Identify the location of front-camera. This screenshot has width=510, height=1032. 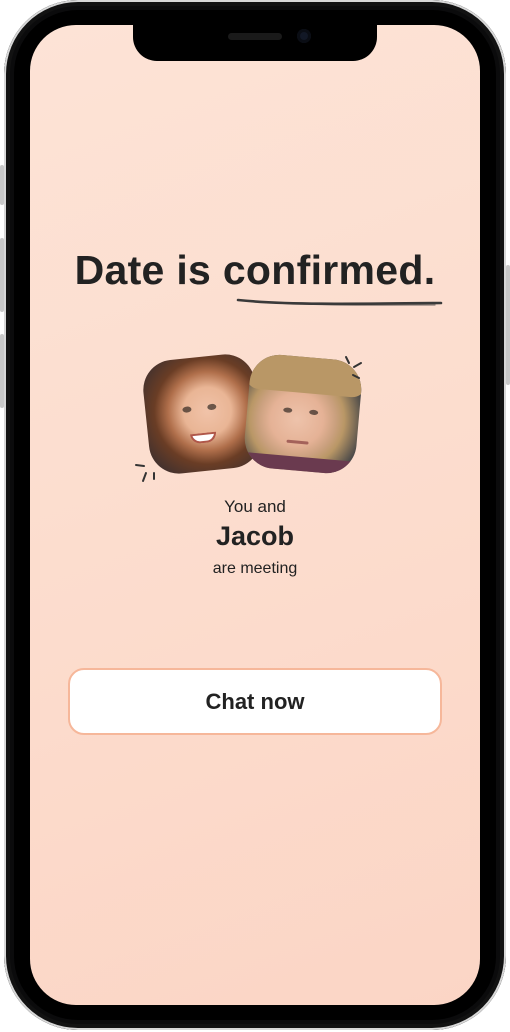
(304, 36).